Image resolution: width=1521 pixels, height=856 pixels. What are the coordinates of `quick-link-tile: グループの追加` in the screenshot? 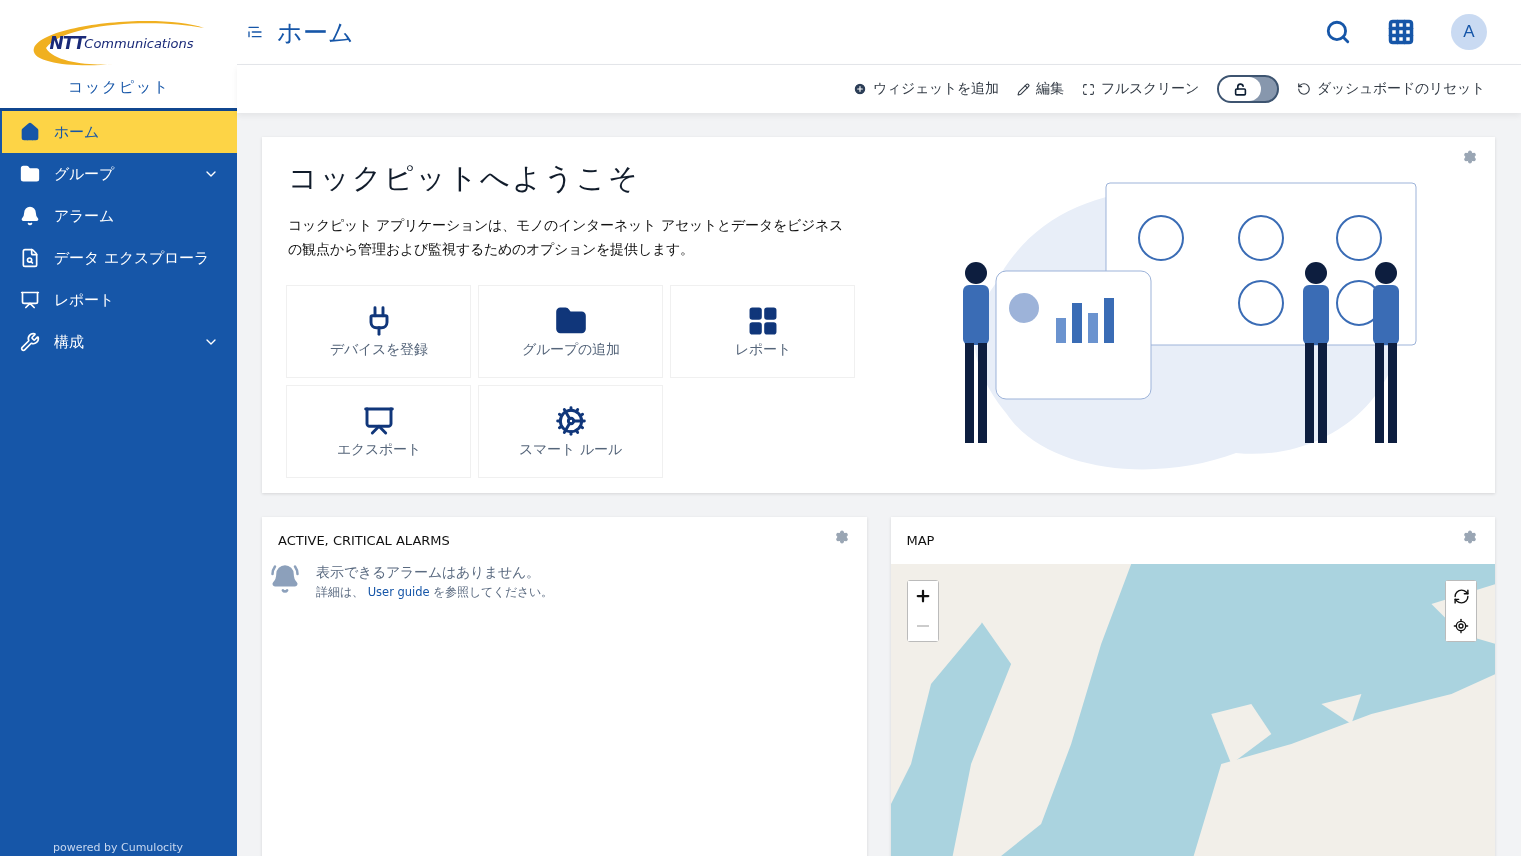 It's located at (570, 331).